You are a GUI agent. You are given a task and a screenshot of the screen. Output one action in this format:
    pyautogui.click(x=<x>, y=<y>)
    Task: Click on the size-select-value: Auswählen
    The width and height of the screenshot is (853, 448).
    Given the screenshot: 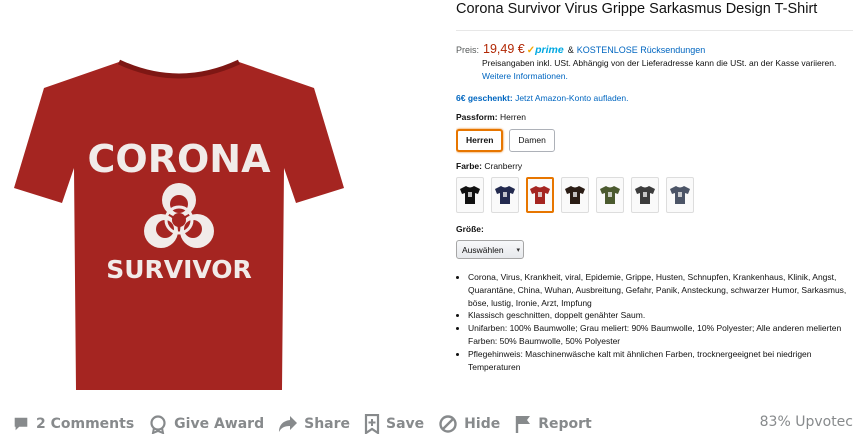 What is the action you would take?
    pyautogui.click(x=483, y=249)
    